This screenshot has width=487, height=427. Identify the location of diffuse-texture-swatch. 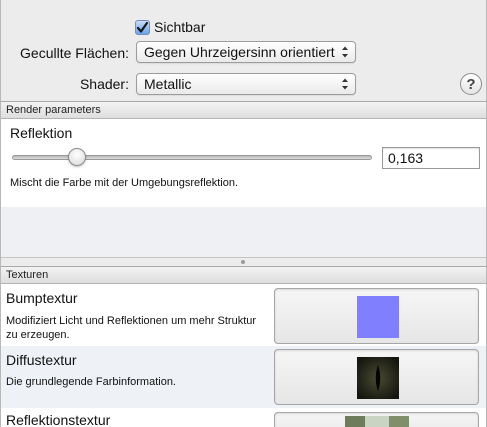
(378, 378).